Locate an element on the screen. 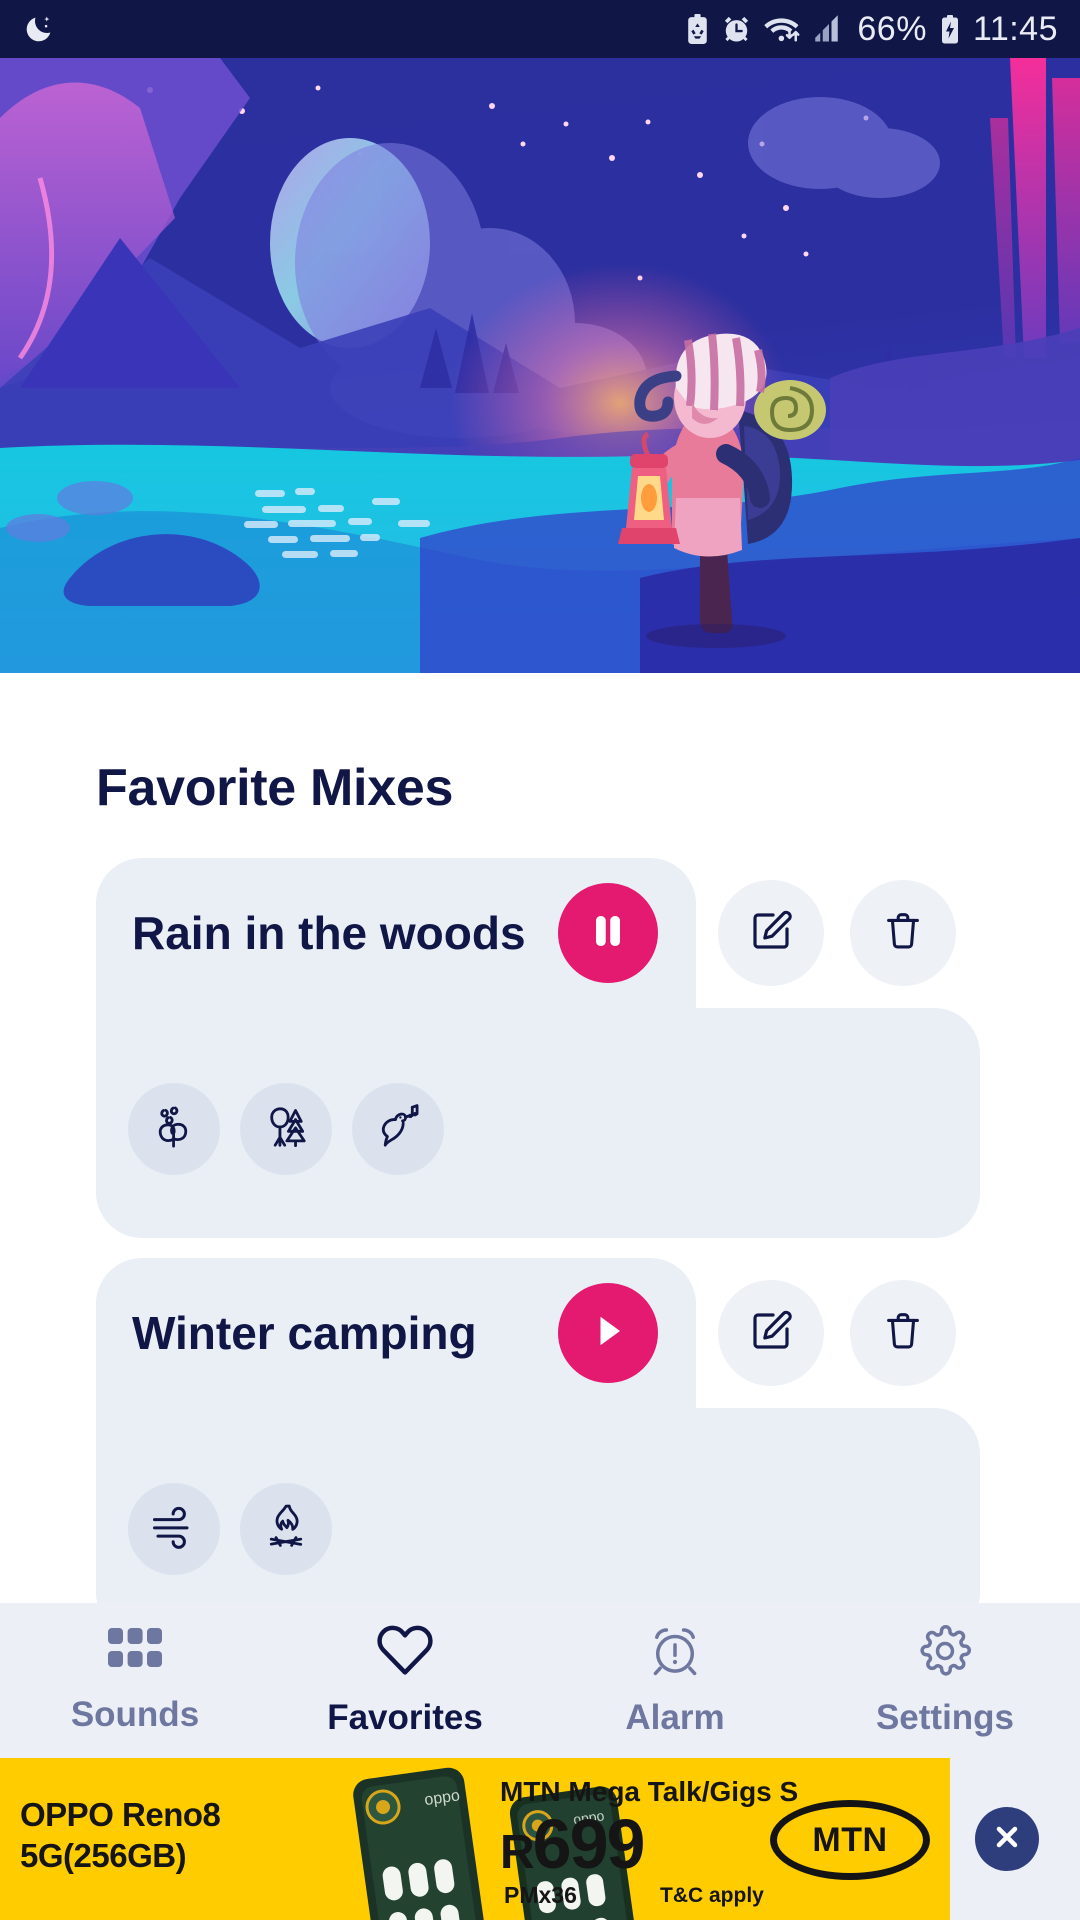 The image size is (1080, 1920). pause-icon is located at coordinates (608, 933).